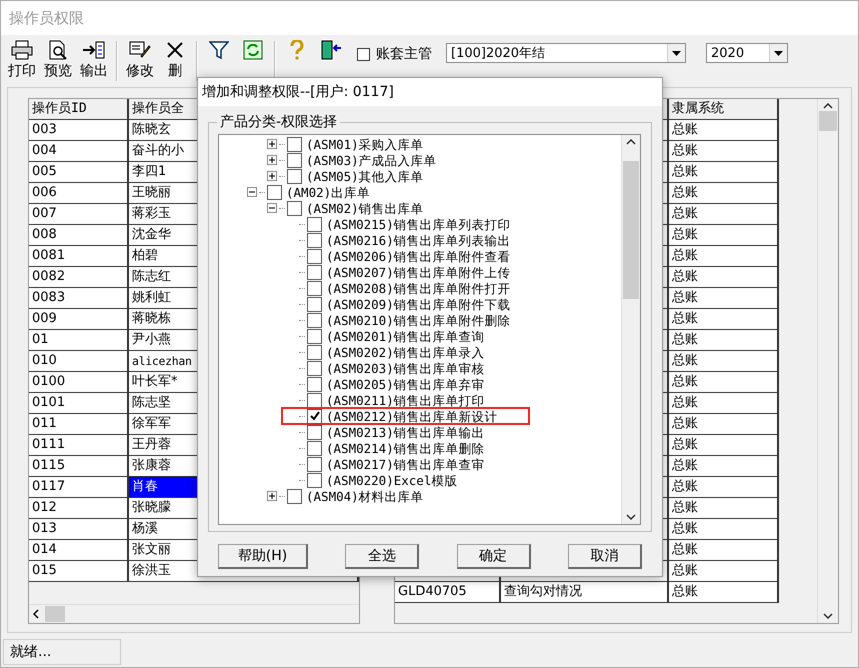 This screenshot has height=668, width=859. Describe the element at coordinates (175, 50) in the screenshot. I see `delete-icon` at that location.